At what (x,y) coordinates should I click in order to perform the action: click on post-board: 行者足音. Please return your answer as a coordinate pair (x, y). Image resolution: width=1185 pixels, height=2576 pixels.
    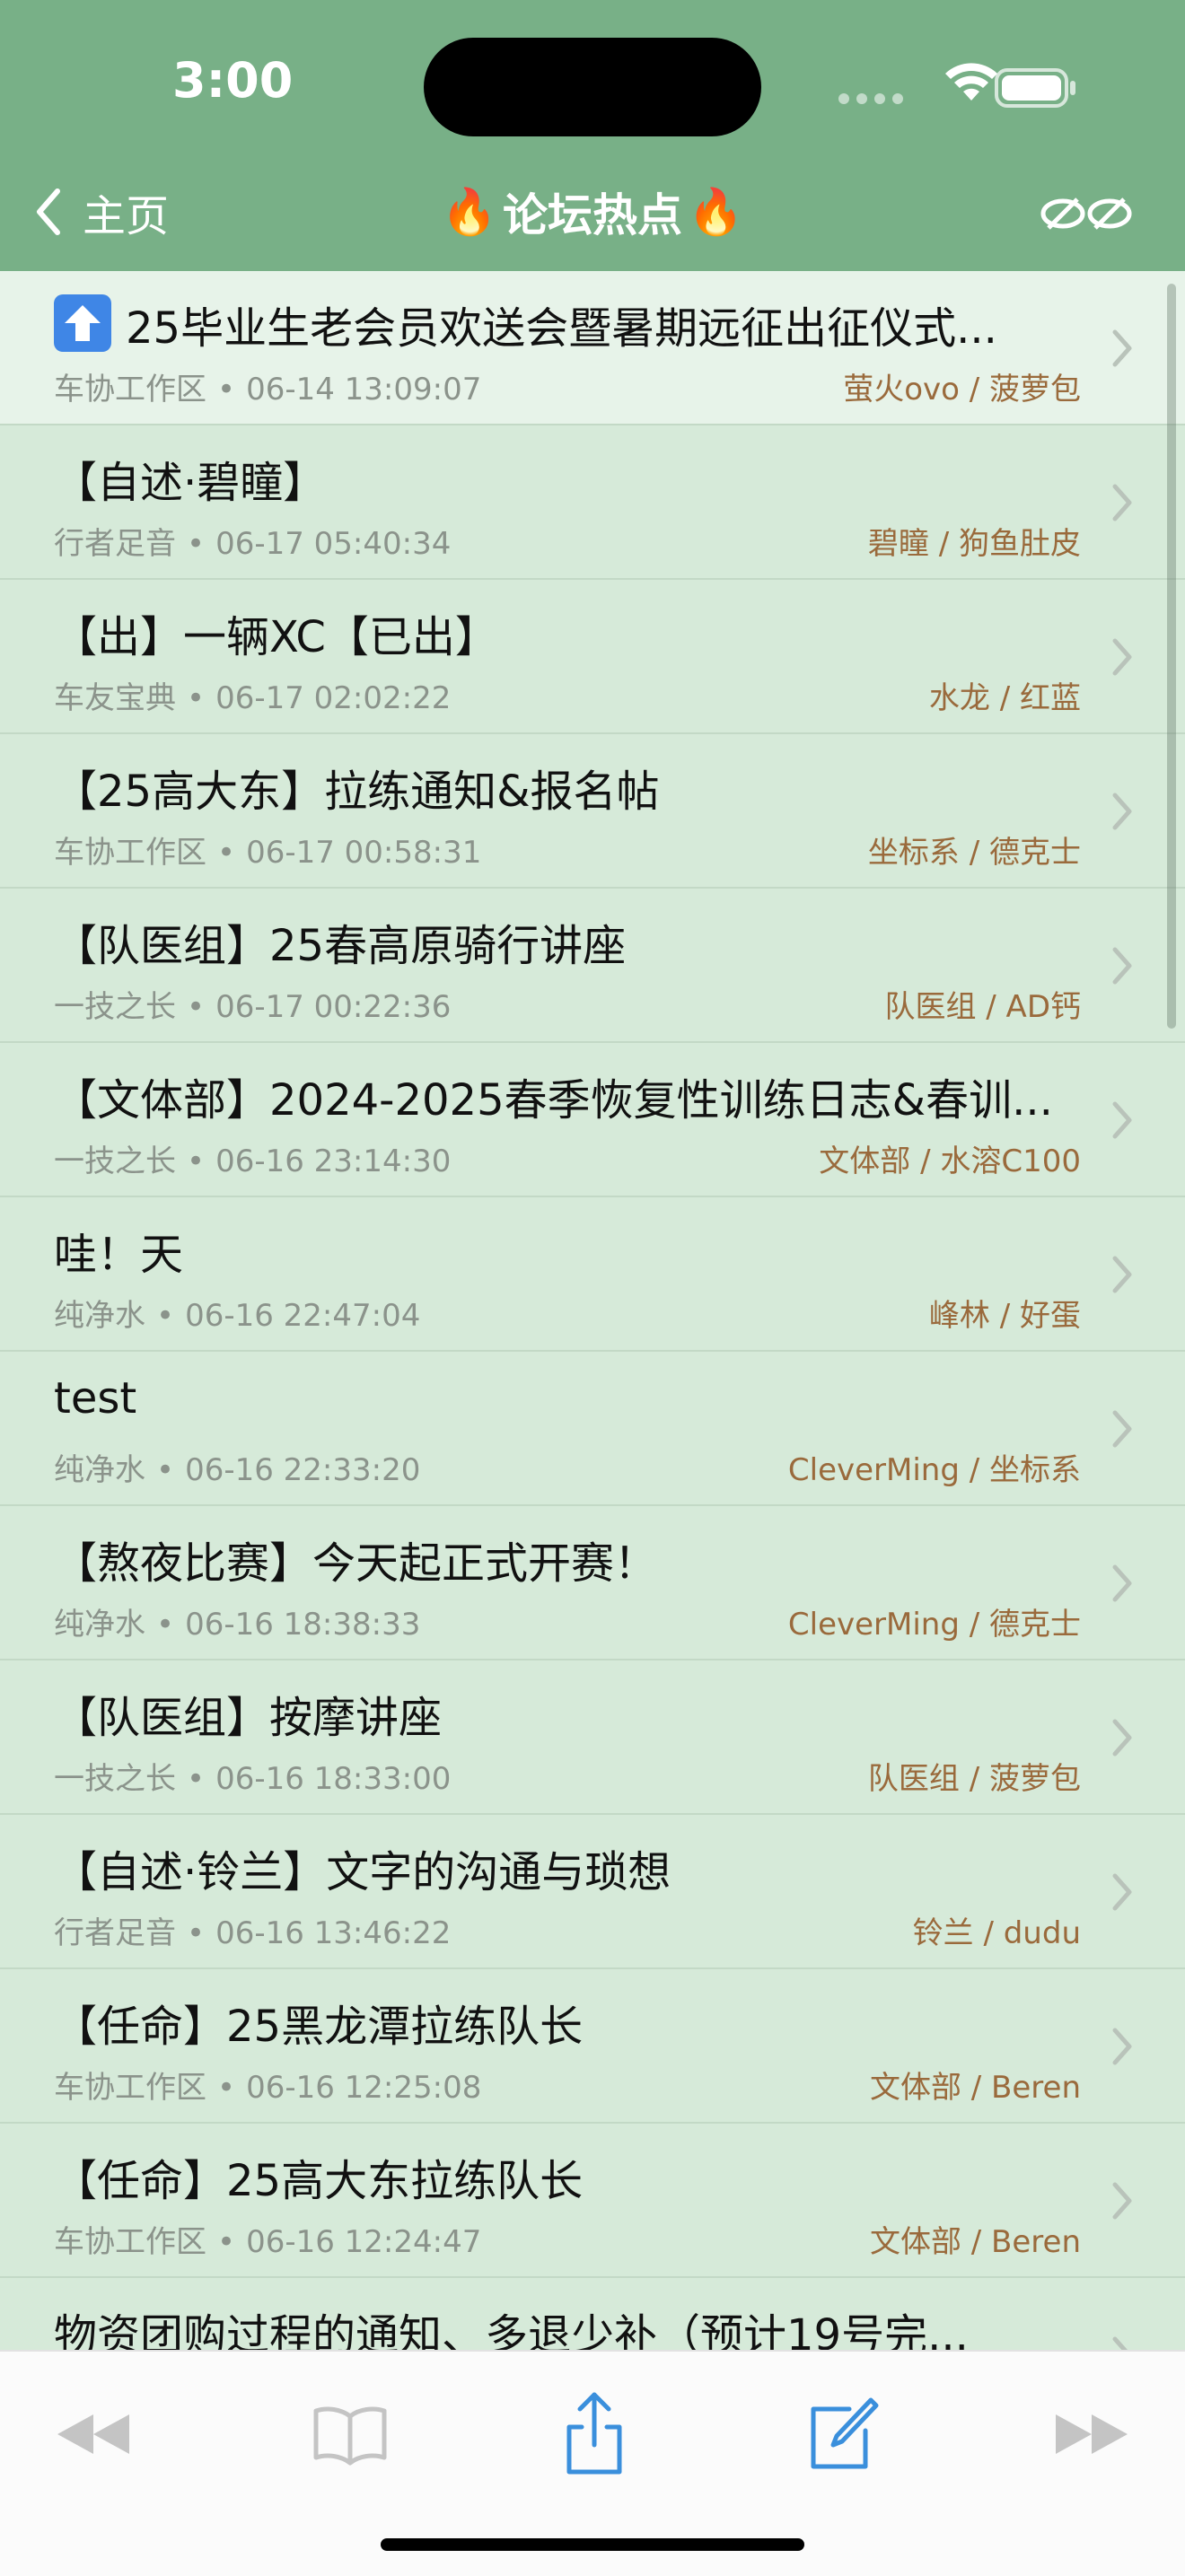
    Looking at the image, I should click on (115, 544).